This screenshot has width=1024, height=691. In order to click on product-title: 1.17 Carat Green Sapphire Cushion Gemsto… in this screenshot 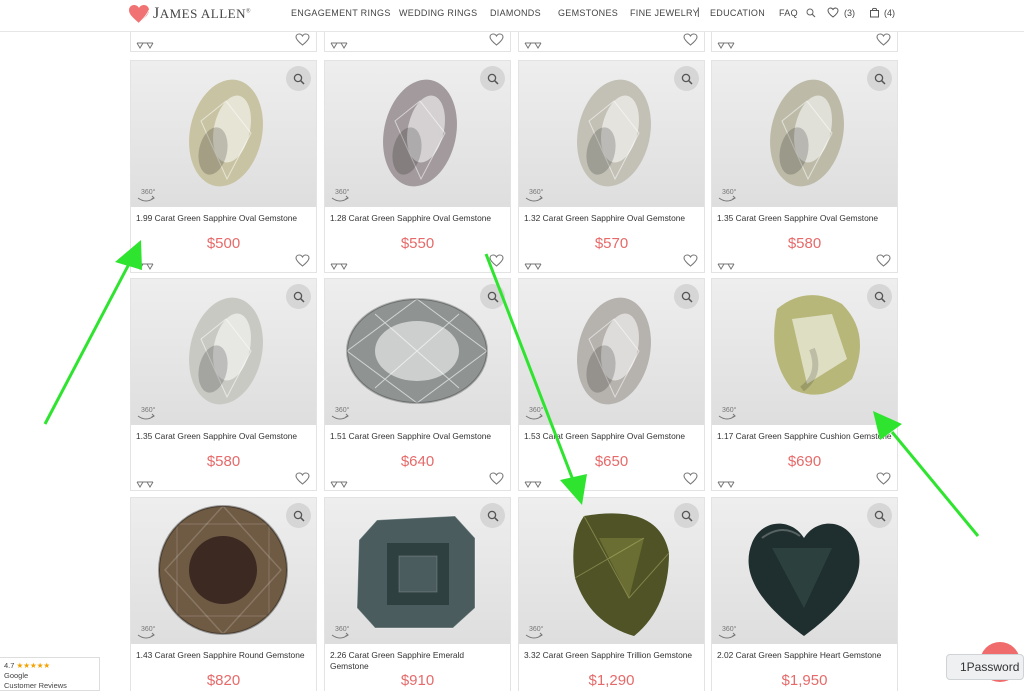, I will do `click(804, 436)`.